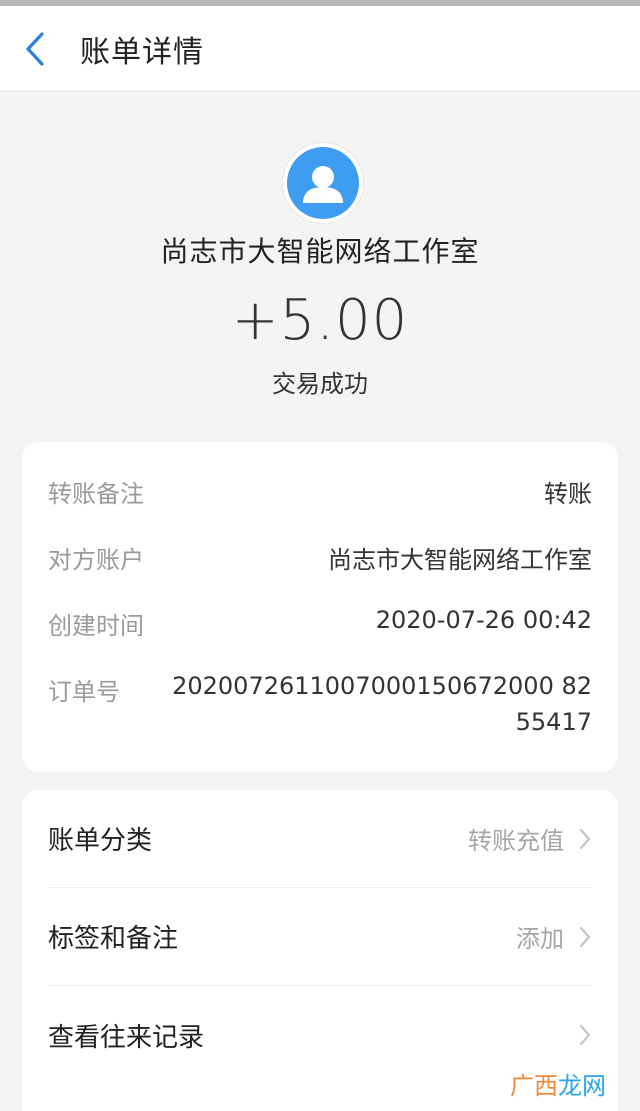  I want to click on action-label: 查看往来记录, so click(126, 1037).